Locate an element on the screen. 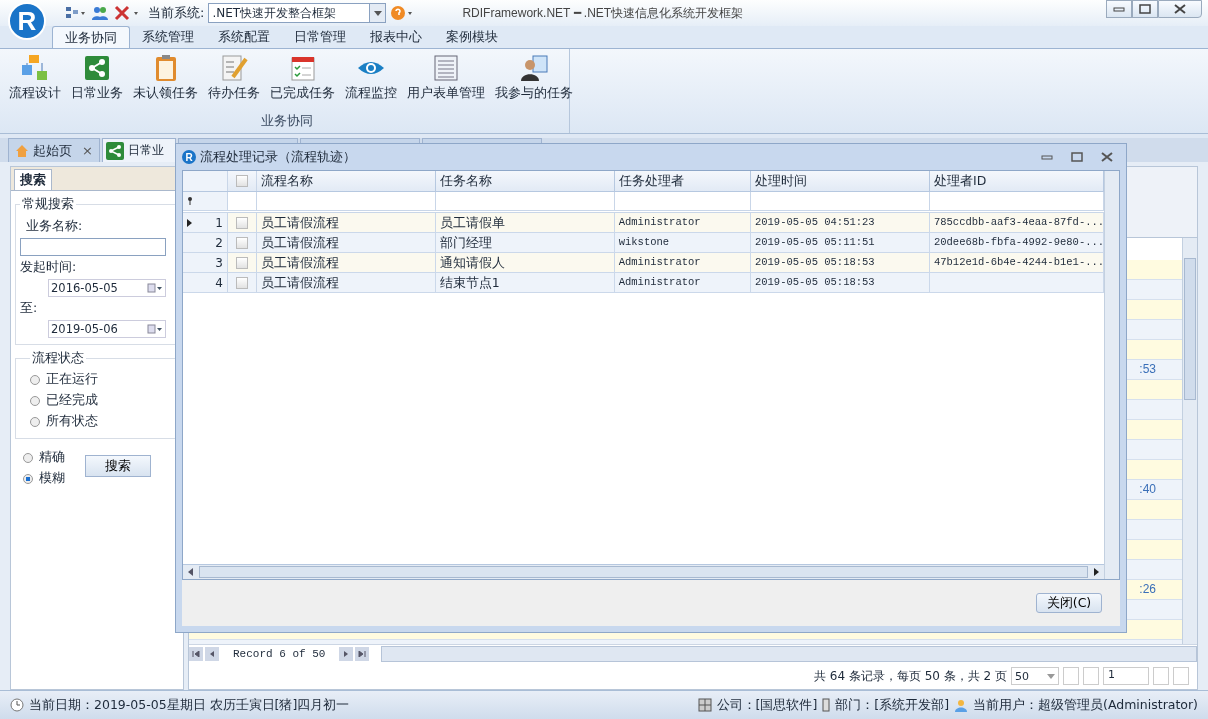 The height and width of the screenshot is (719, 1208). column-header: 任务处理者 is located at coordinates (682, 181).